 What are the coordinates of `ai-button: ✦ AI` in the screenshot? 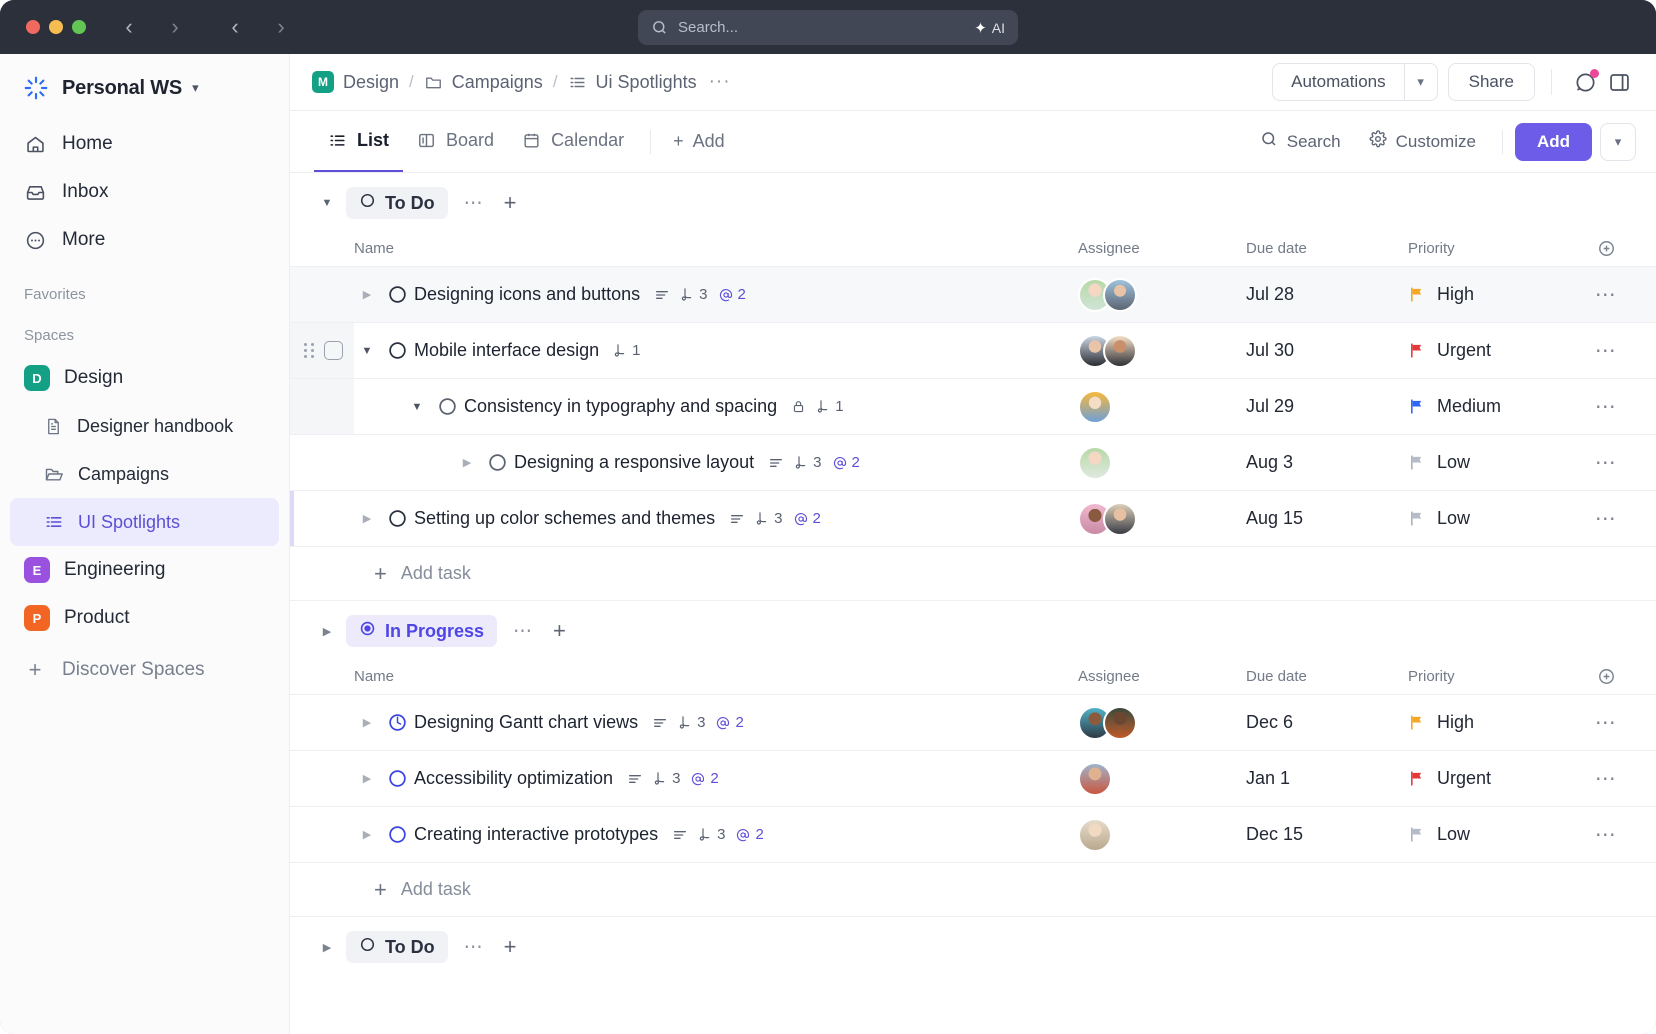 It's located at (989, 28).